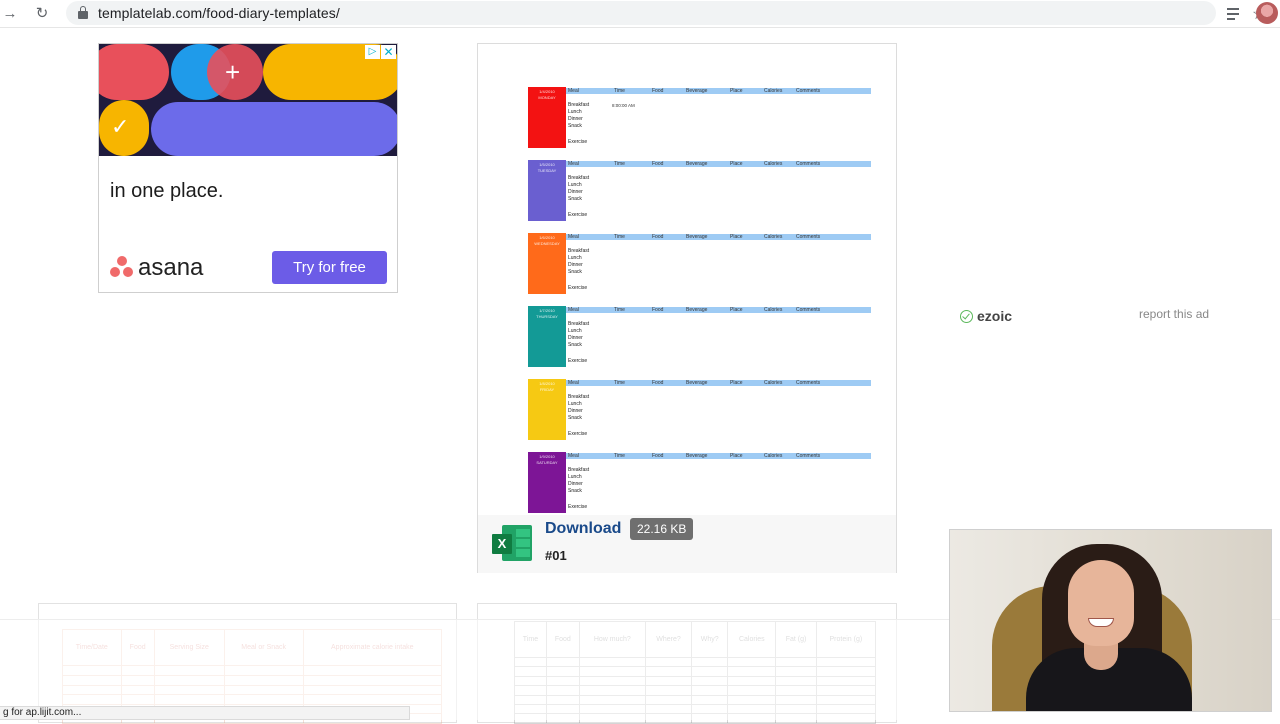 This screenshot has height=724, width=1280. I want to click on adchoices-icon: ▷, so click(372, 52).